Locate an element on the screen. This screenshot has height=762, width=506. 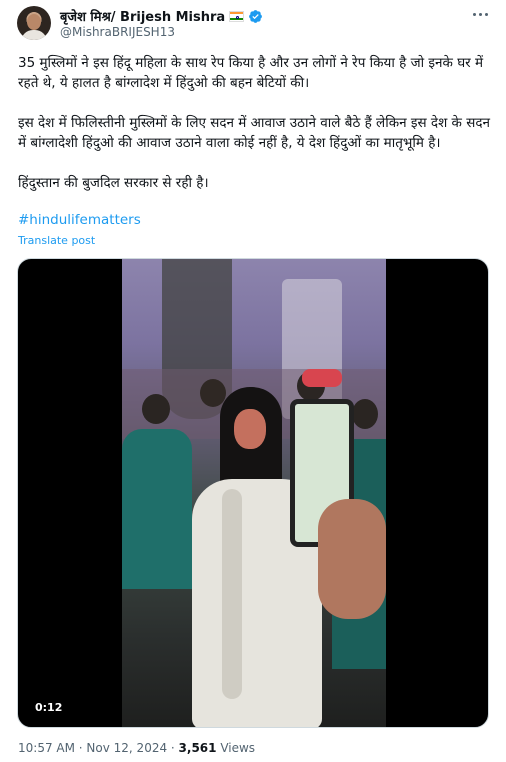
views-count: 3,561 is located at coordinates (198, 748).